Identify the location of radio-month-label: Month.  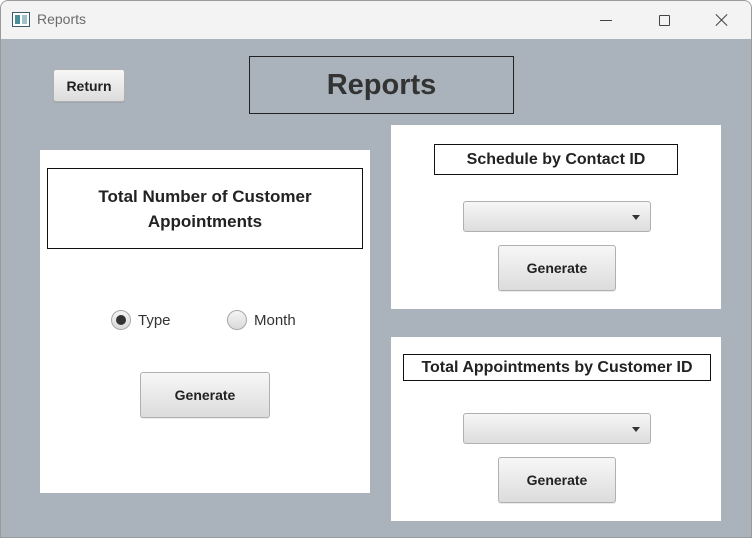
(275, 320).